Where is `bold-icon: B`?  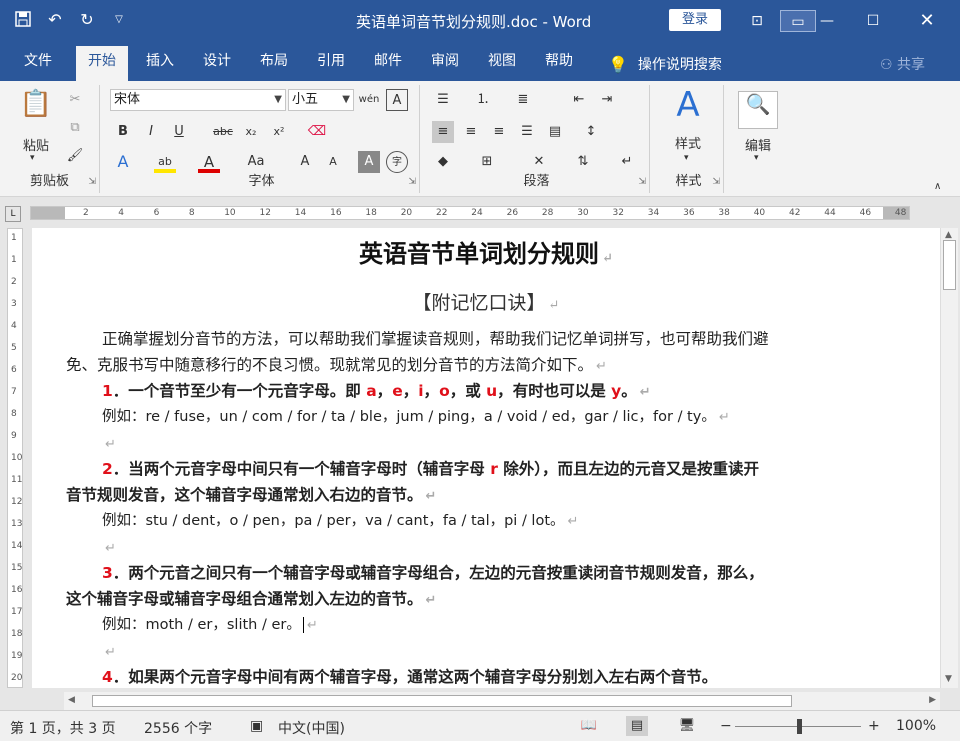
bold-icon: B is located at coordinates (123, 132).